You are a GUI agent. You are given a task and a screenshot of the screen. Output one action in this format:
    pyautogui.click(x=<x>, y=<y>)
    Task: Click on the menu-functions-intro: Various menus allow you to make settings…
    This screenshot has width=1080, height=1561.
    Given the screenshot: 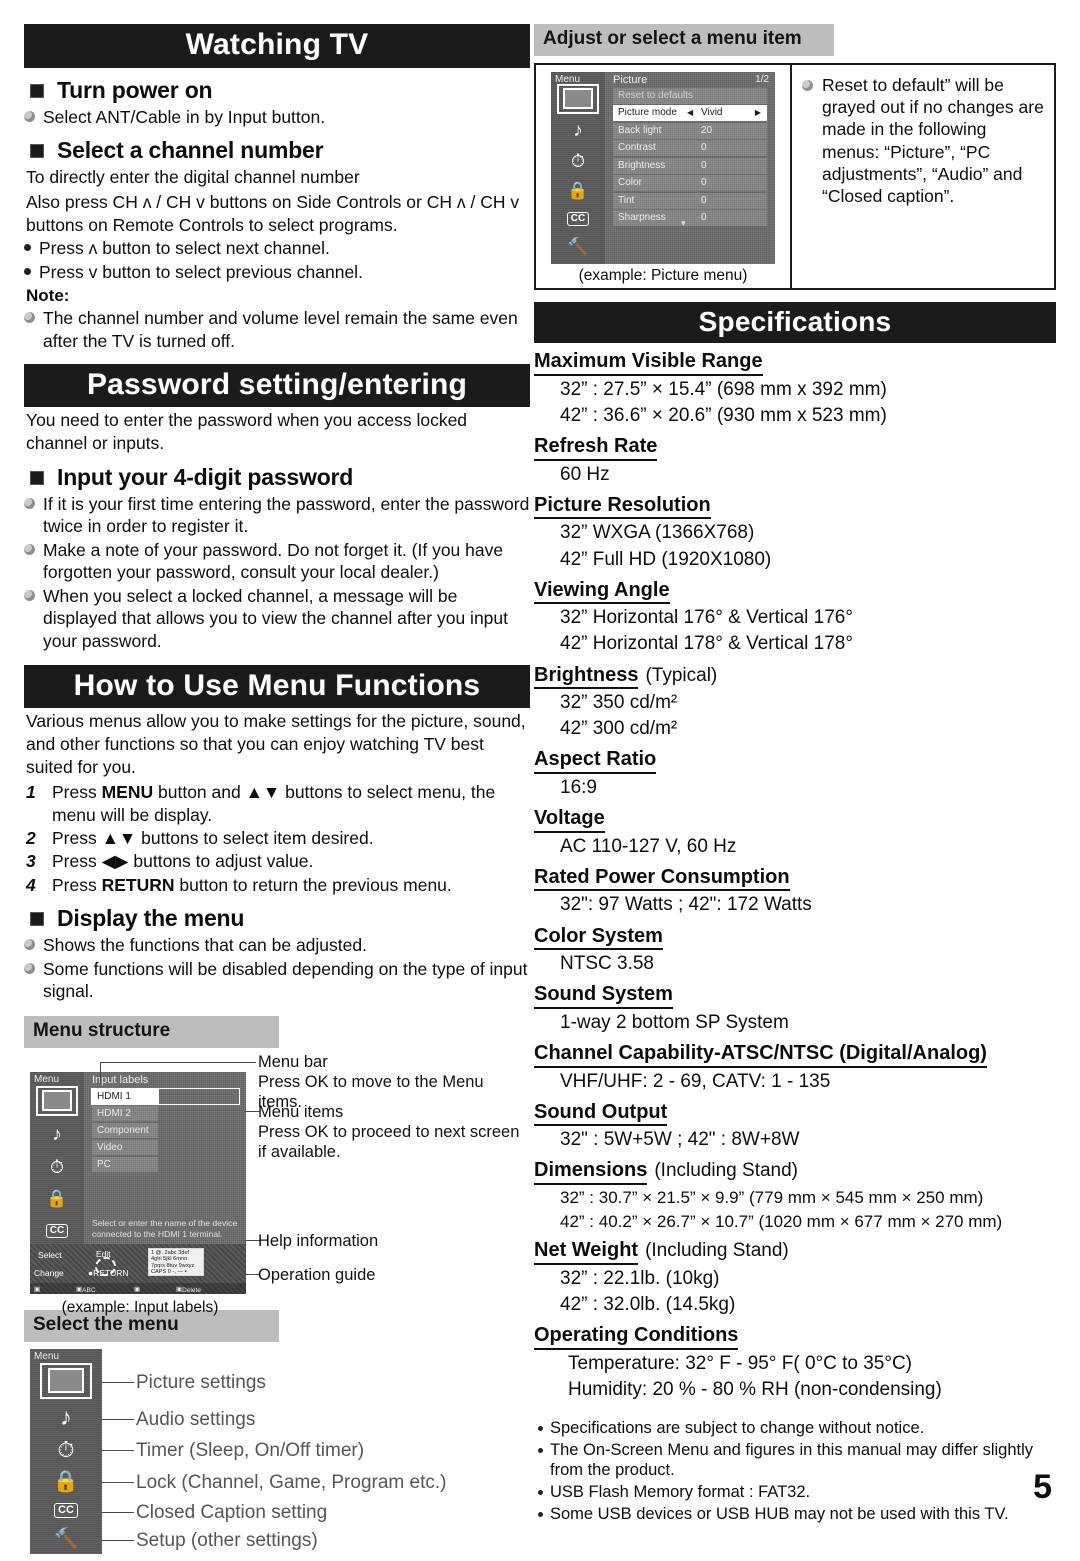 What is the action you would take?
    pyautogui.click(x=276, y=744)
    